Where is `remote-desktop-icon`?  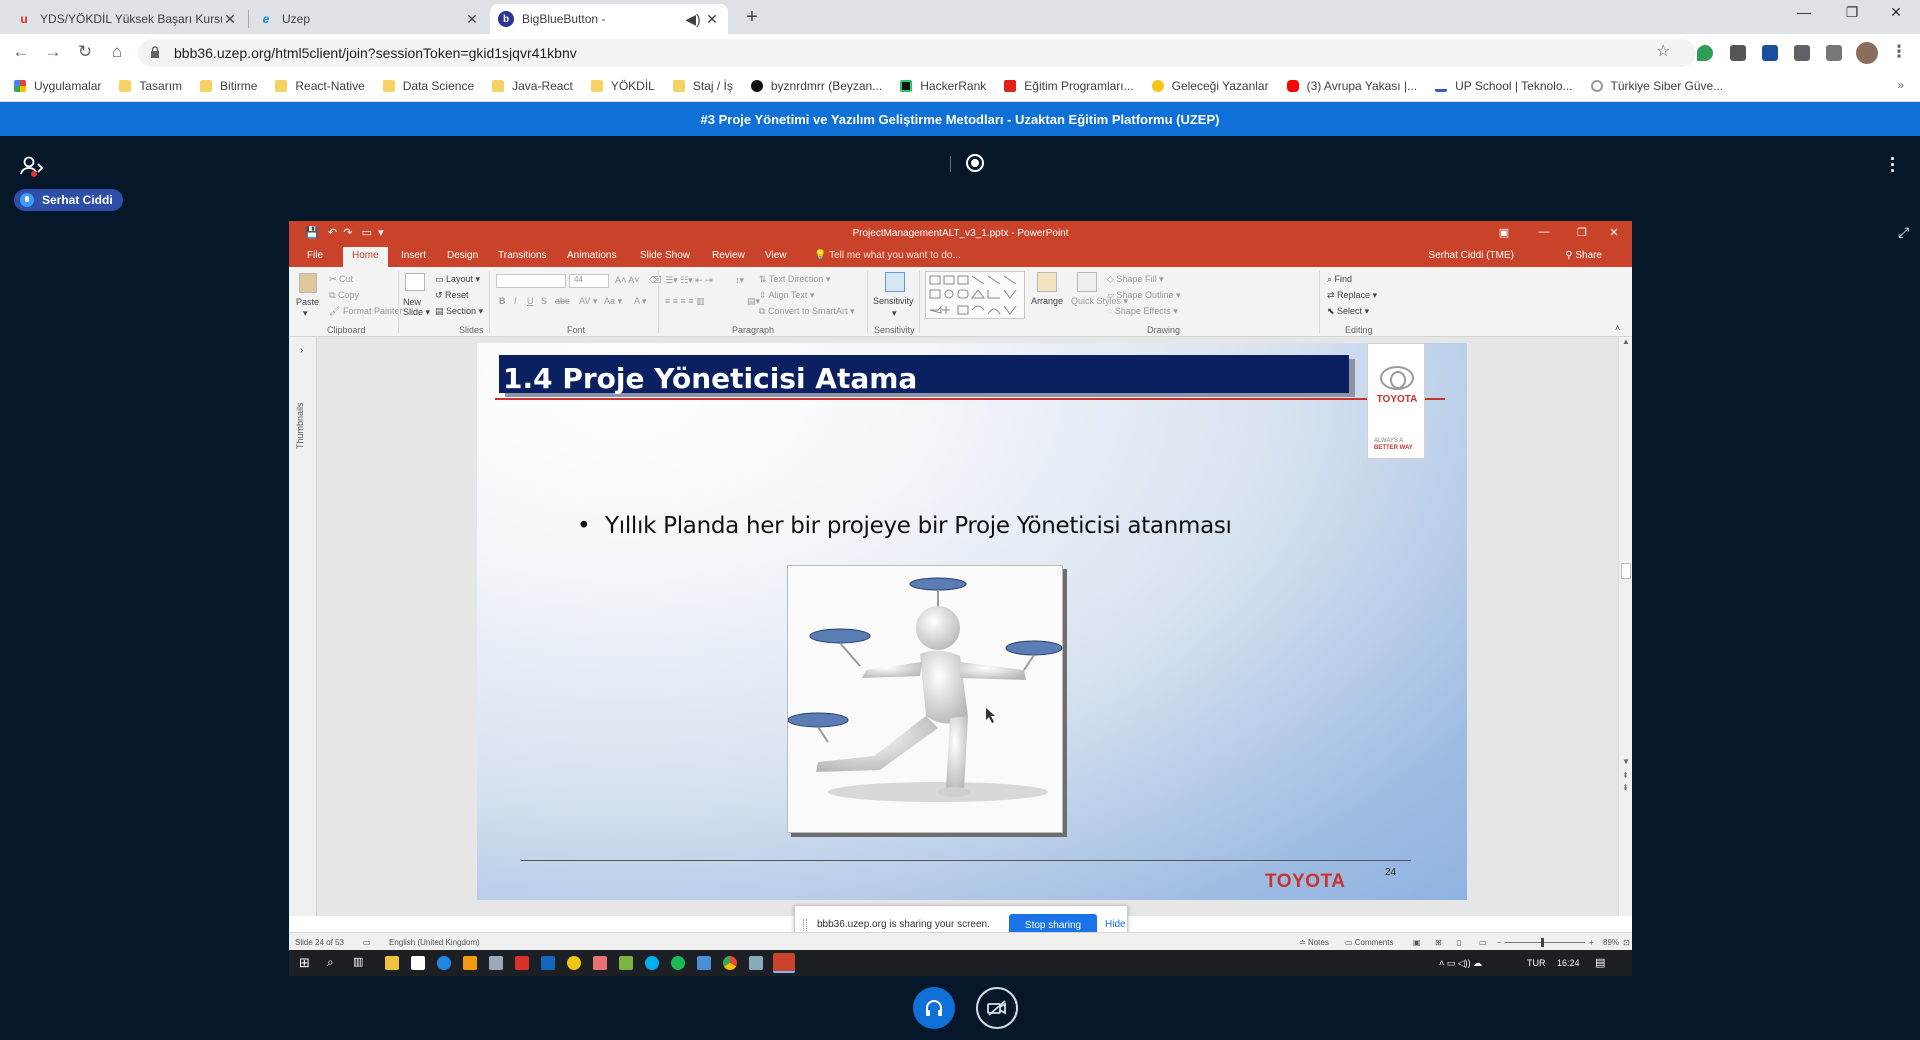 remote-desktop-icon is located at coordinates (704, 963).